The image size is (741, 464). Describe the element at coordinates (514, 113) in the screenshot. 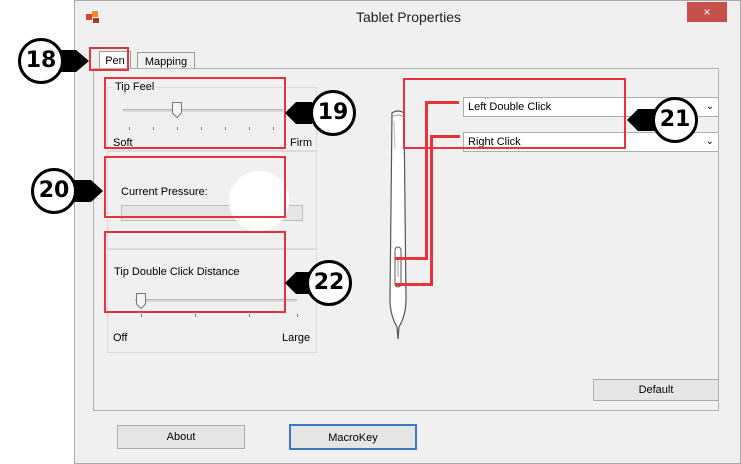

I see `callout-21-highlight` at that location.